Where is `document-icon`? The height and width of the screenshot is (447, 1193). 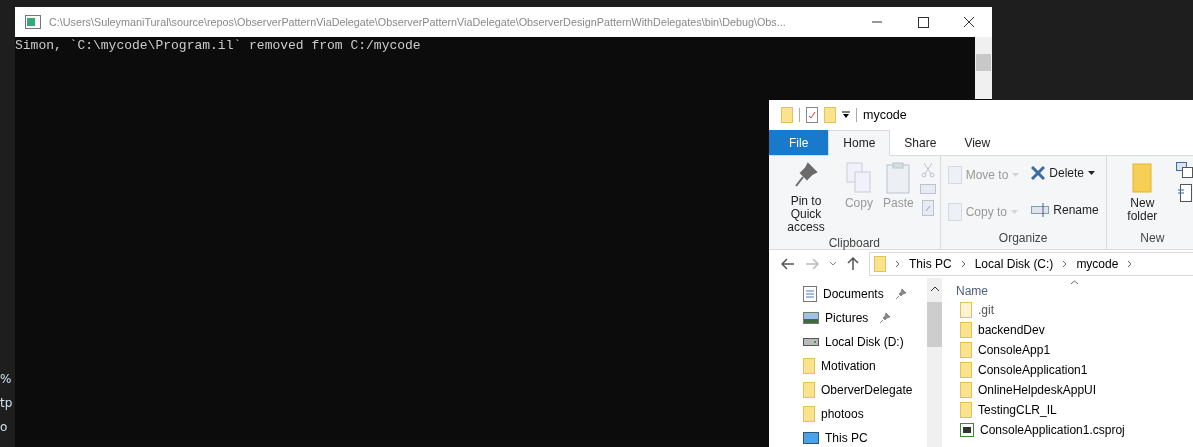 document-icon is located at coordinates (810, 293).